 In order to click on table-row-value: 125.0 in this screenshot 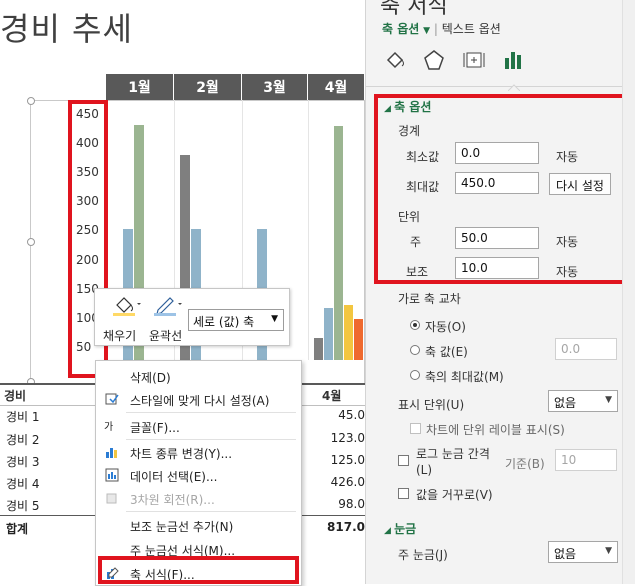, I will do `click(347, 460)`.